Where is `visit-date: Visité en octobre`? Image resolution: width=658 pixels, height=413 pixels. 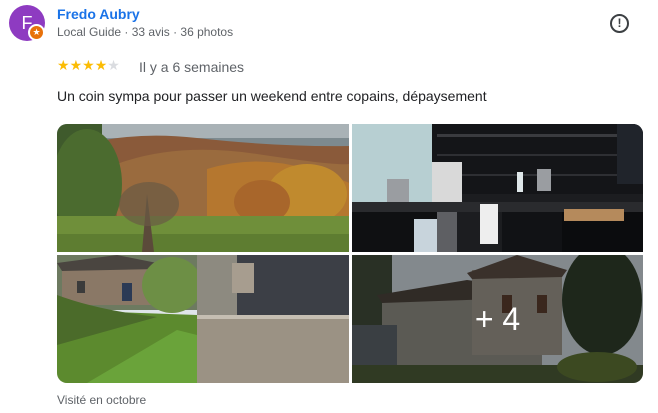
visit-date: Visité en octobre is located at coordinates (102, 400).